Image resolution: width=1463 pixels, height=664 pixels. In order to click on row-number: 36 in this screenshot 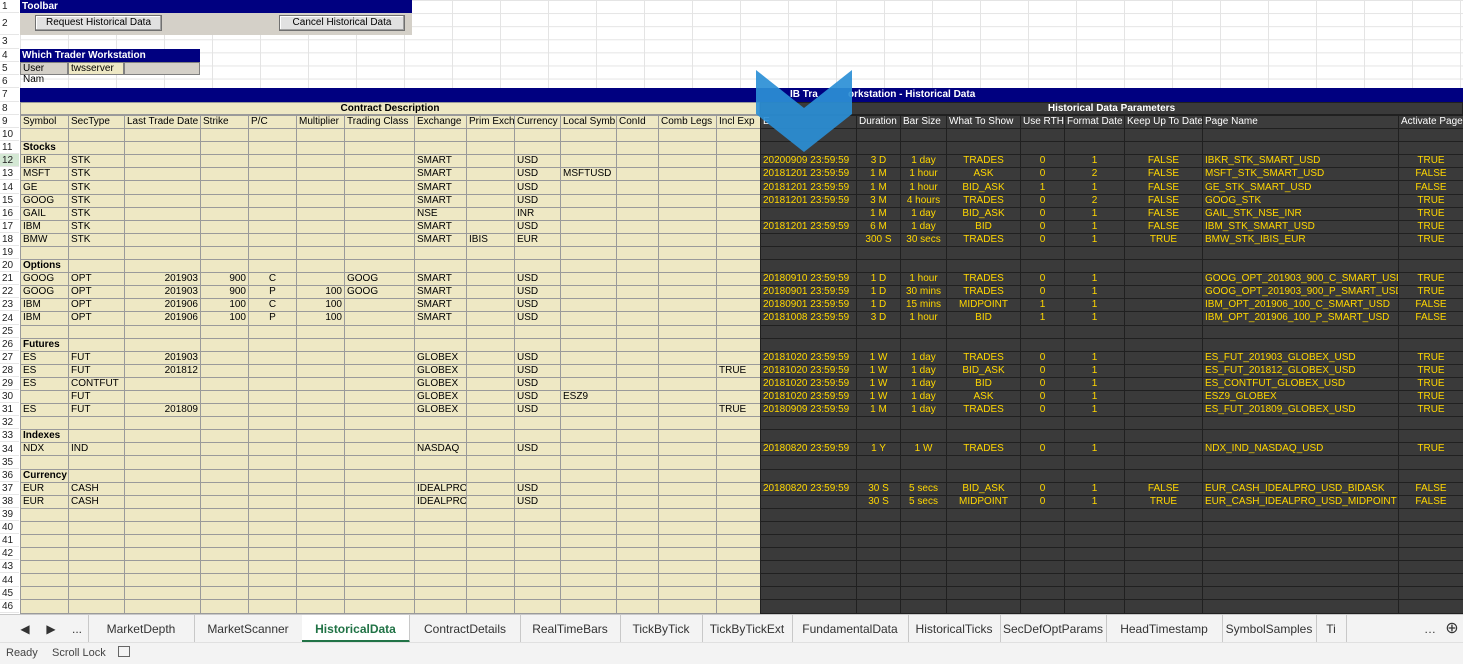, I will do `click(9, 475)`.